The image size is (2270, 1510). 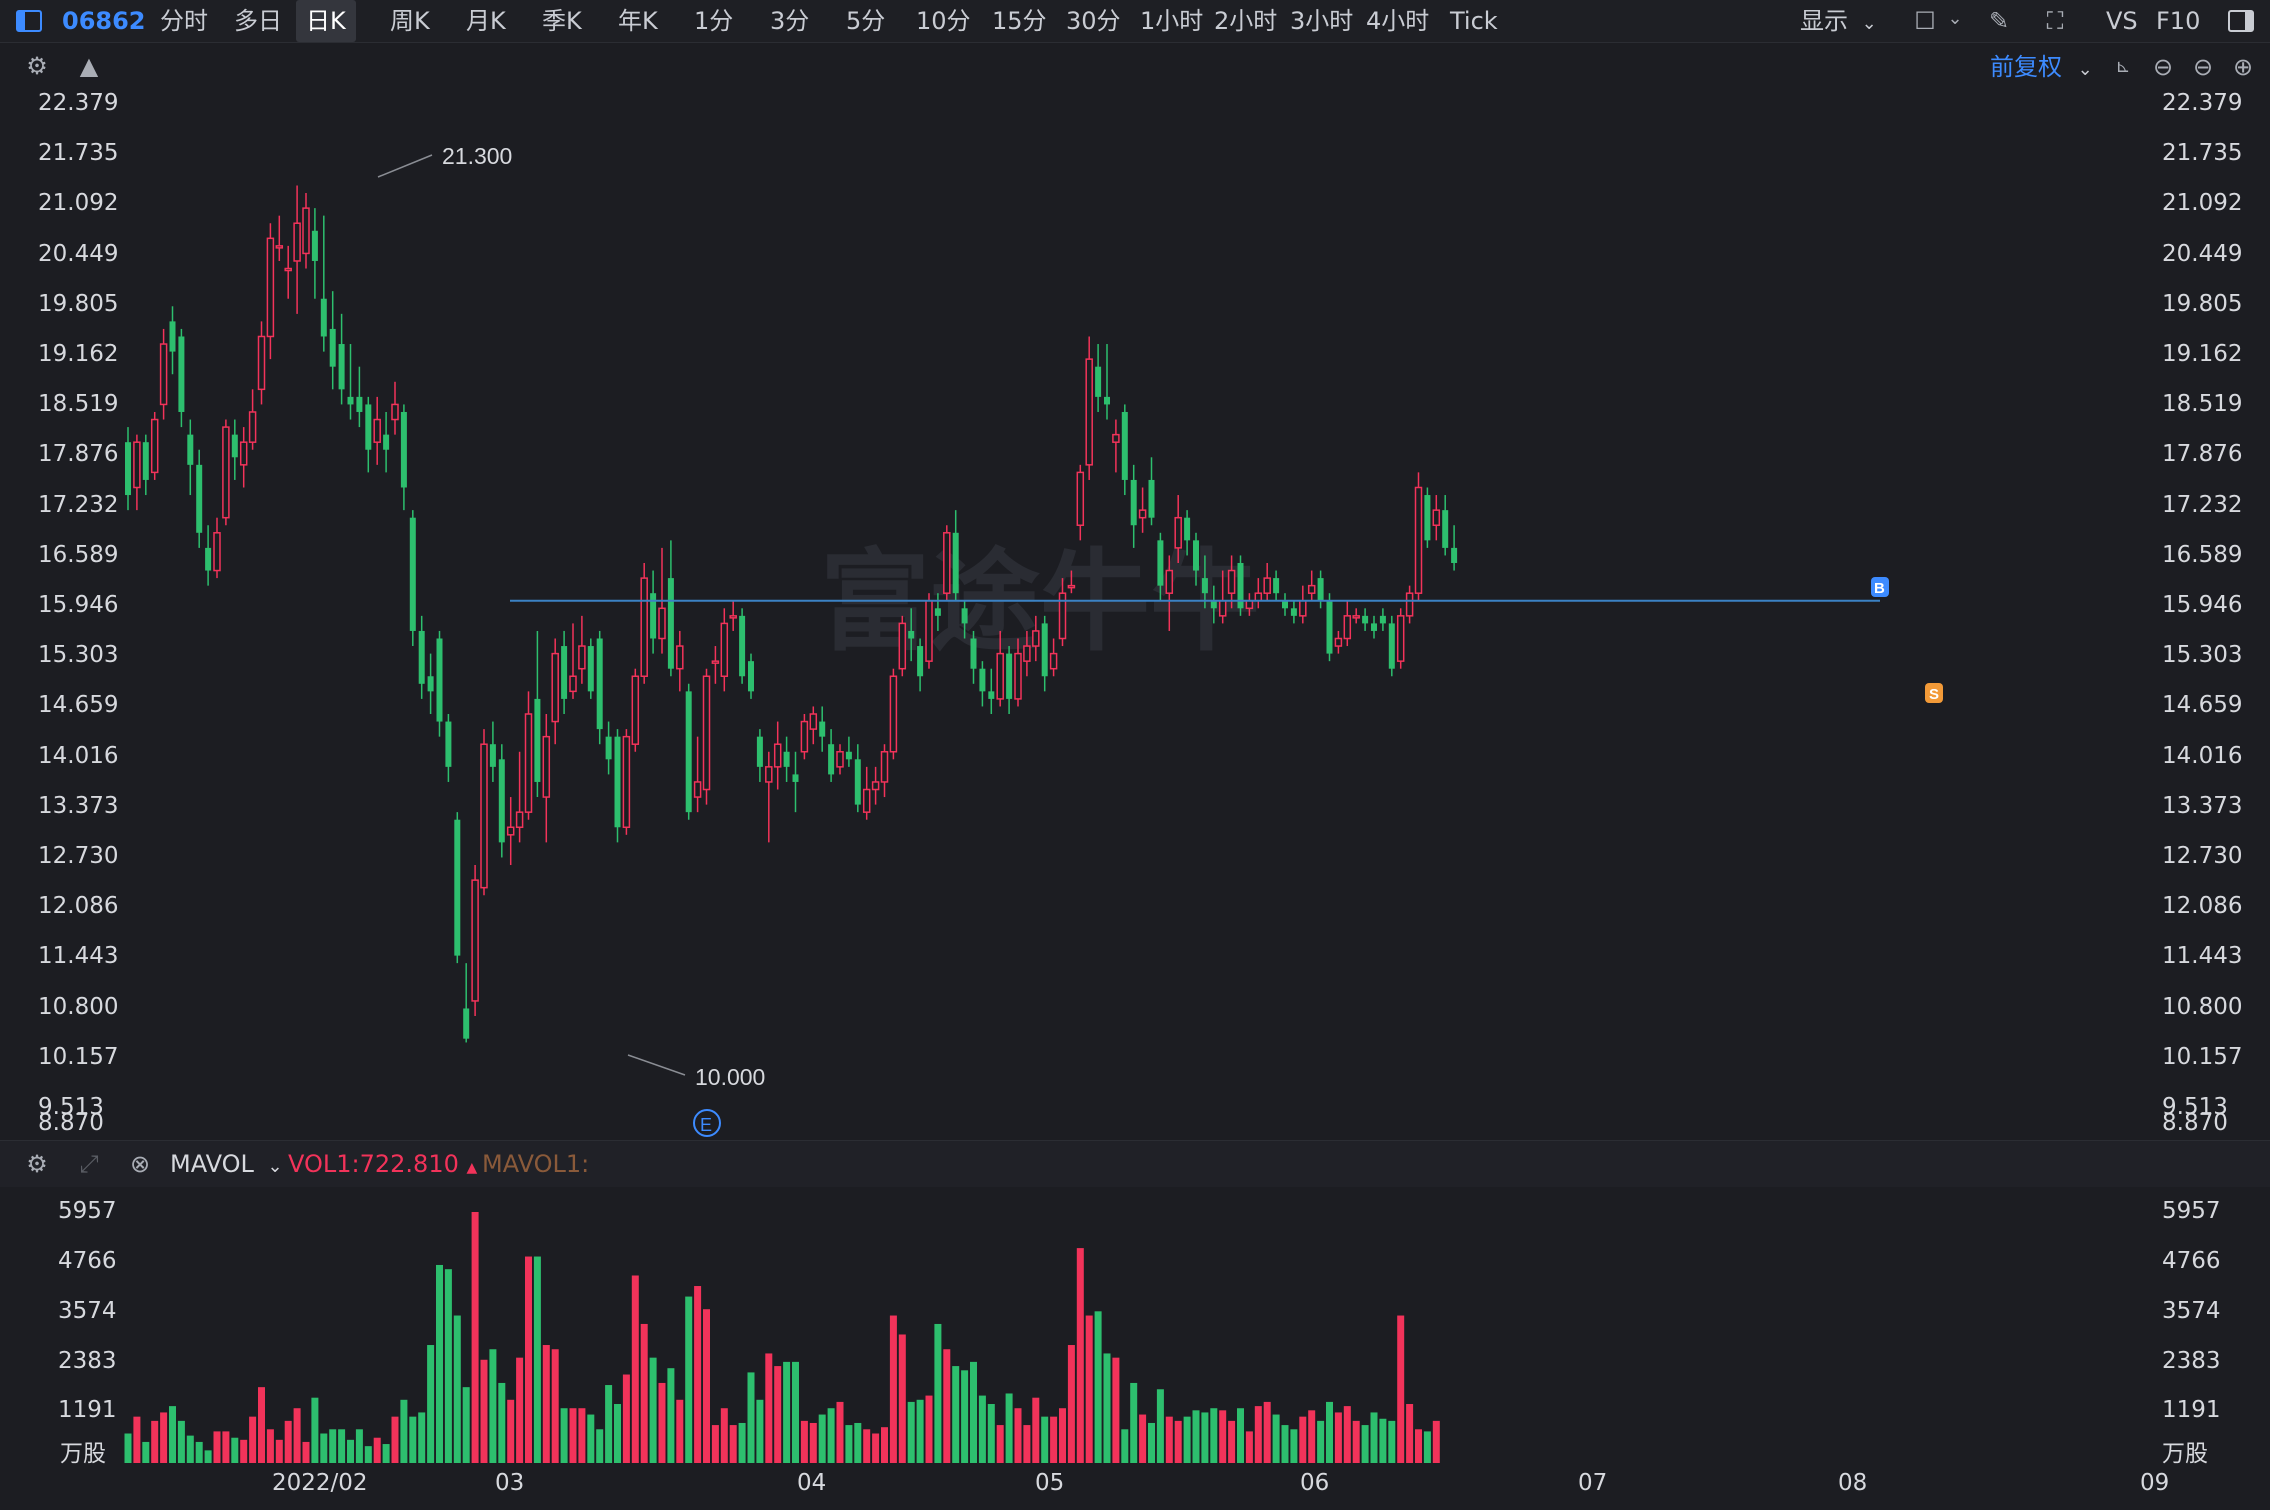 What do you see at coordinates (89, 1164) in the screenshot?
I see `expand-icon: ⤢` at bounding box center [89, 1164].